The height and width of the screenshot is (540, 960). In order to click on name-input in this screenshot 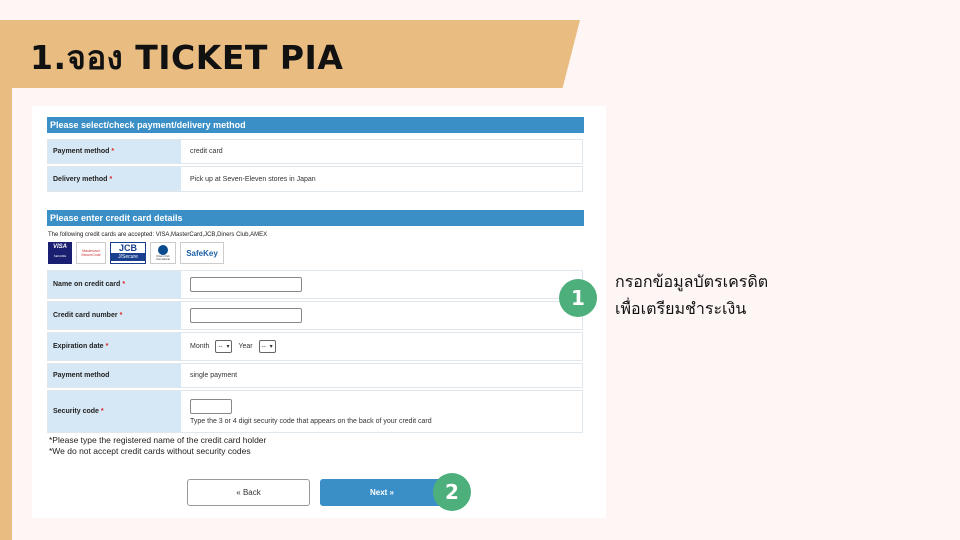, I will do `click(246, 284)`.